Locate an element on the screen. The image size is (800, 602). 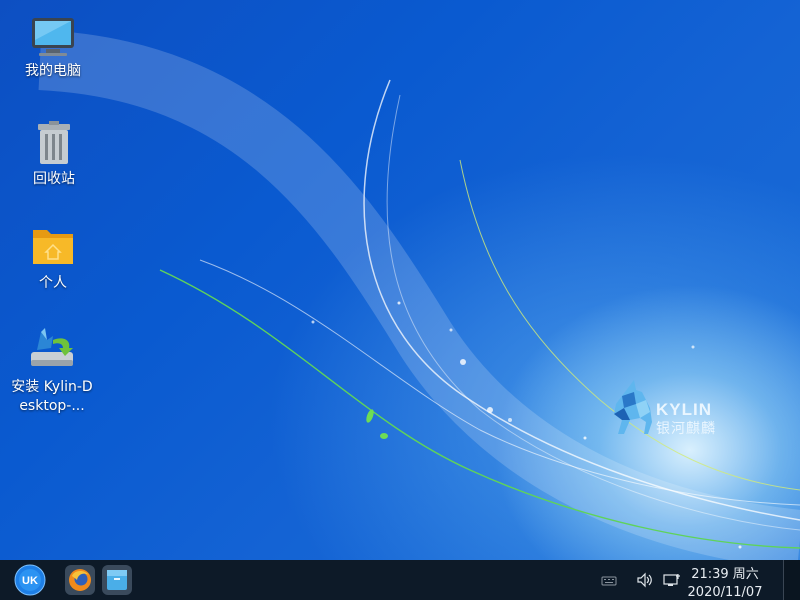
clock-time: 21:39 周六 is located at coordinates (725, 574).